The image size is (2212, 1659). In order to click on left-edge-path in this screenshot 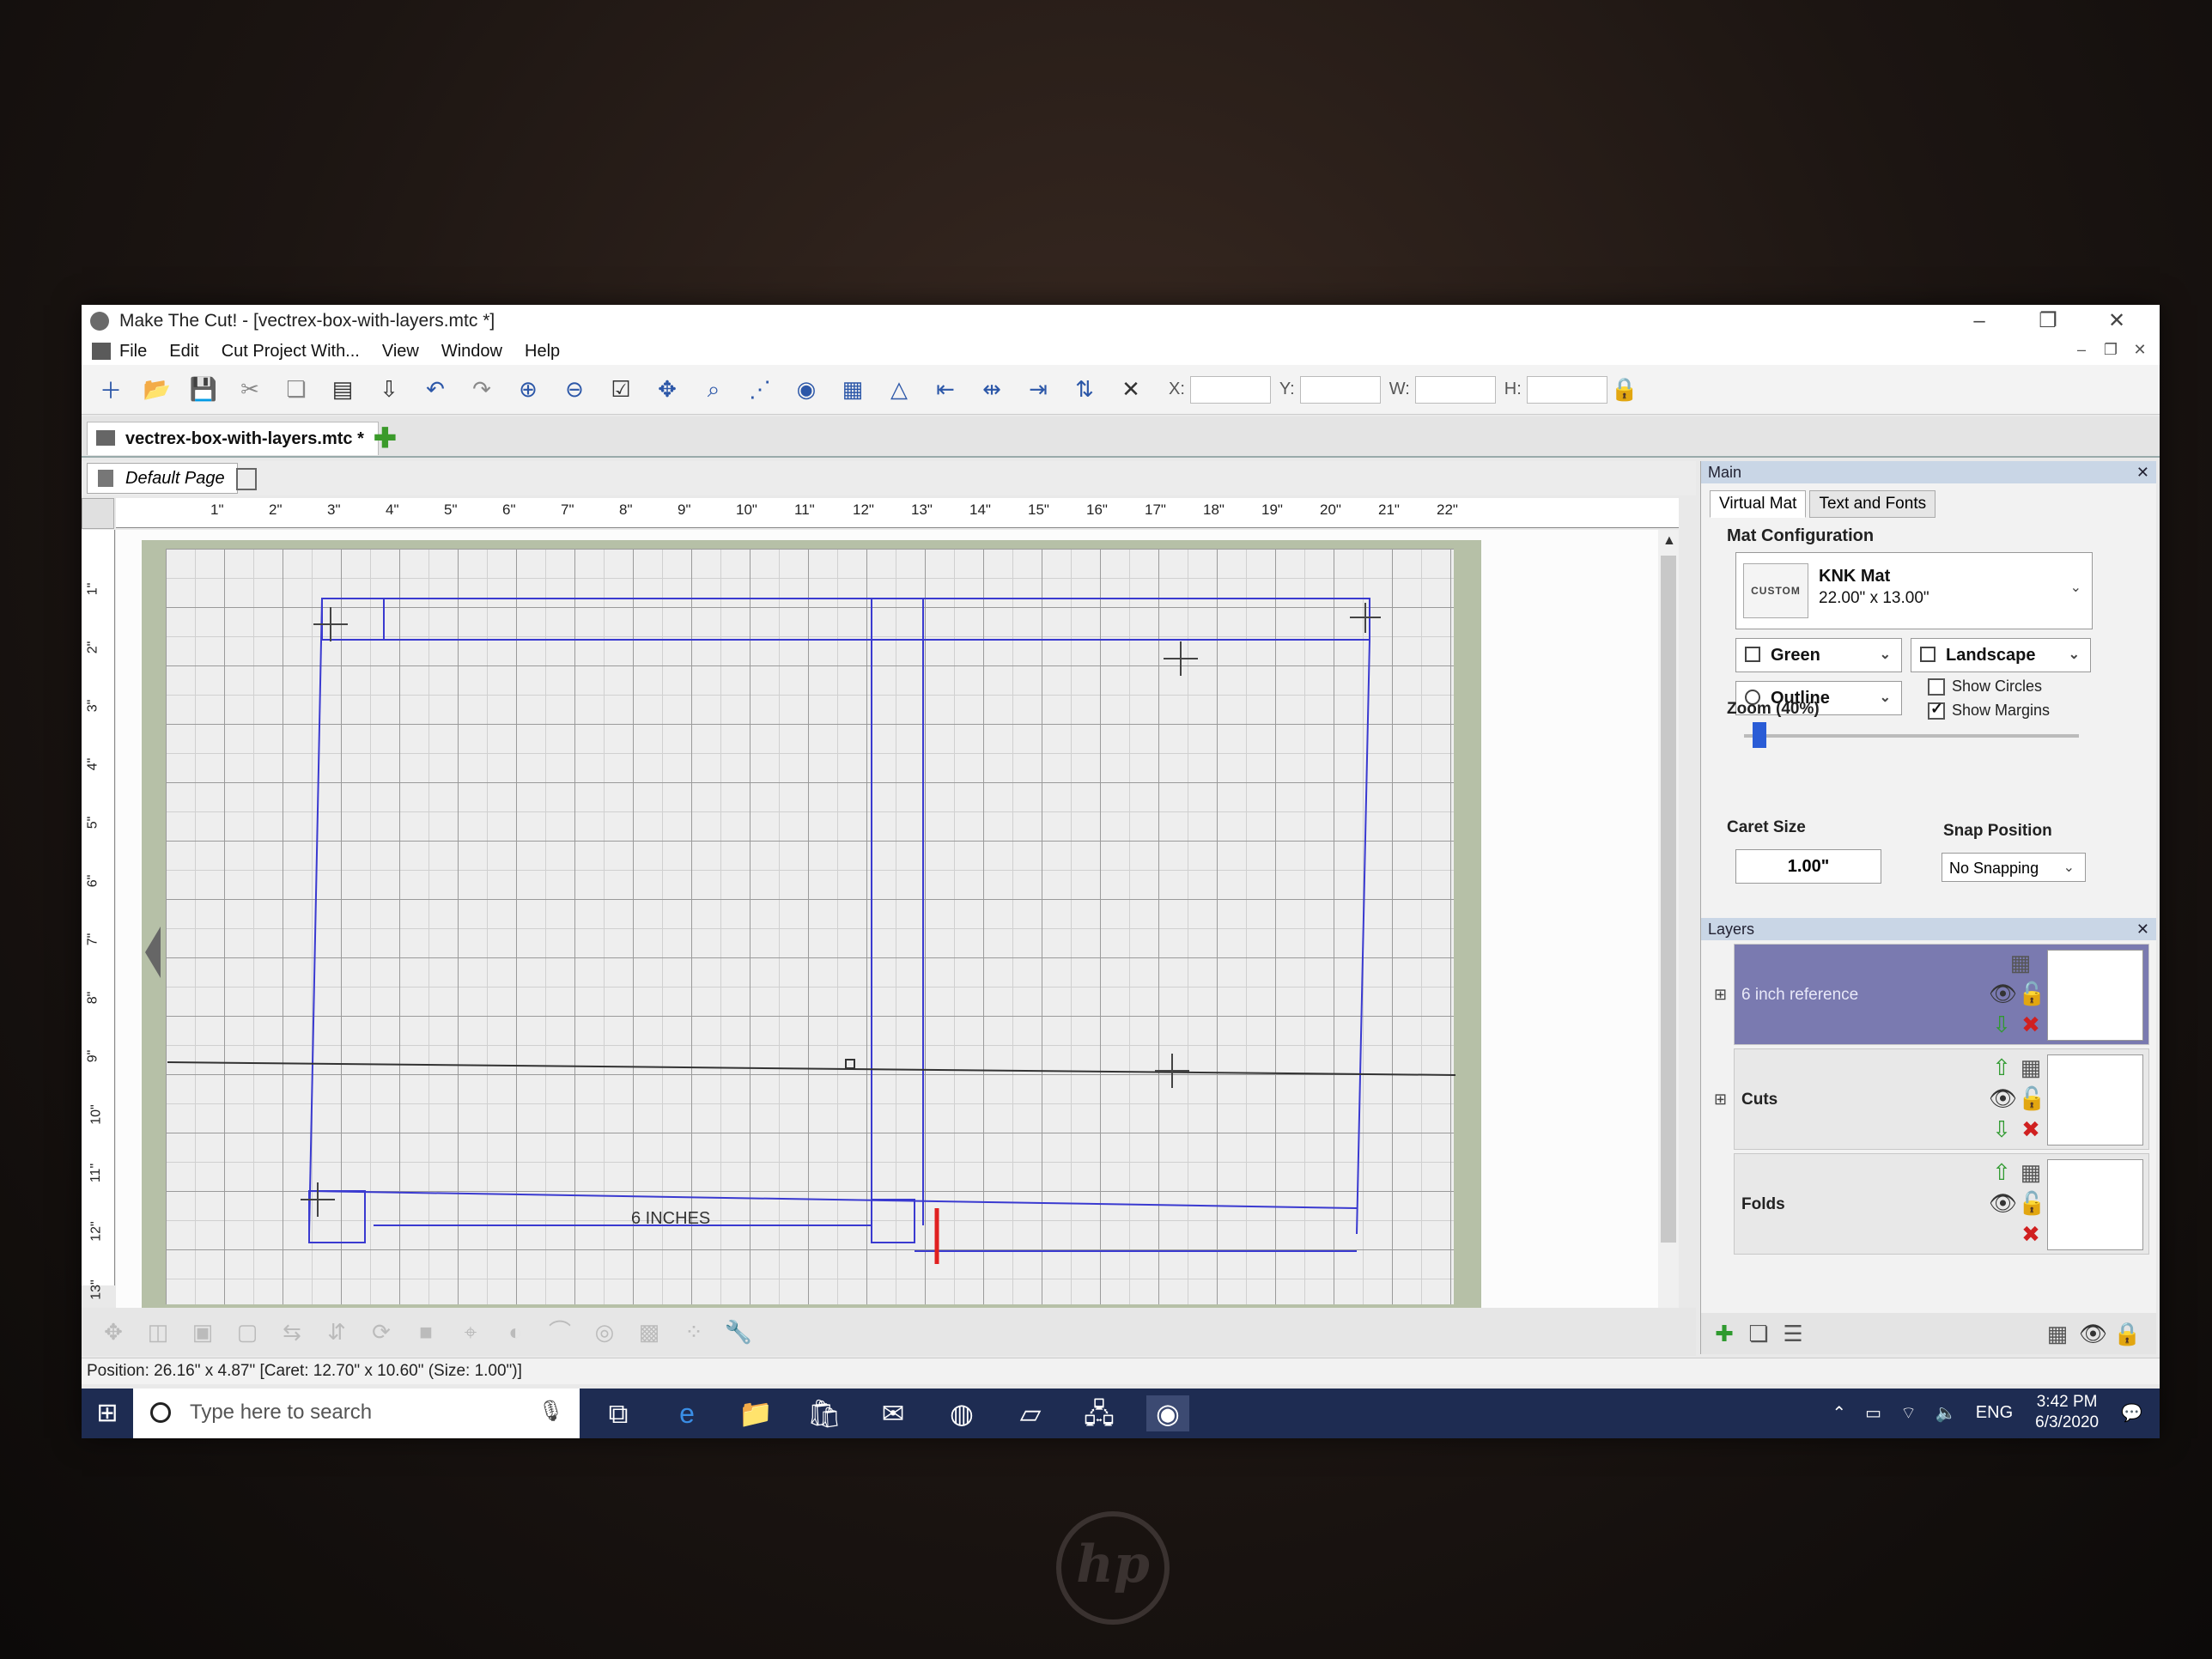, I will do `click(315, 916)`.